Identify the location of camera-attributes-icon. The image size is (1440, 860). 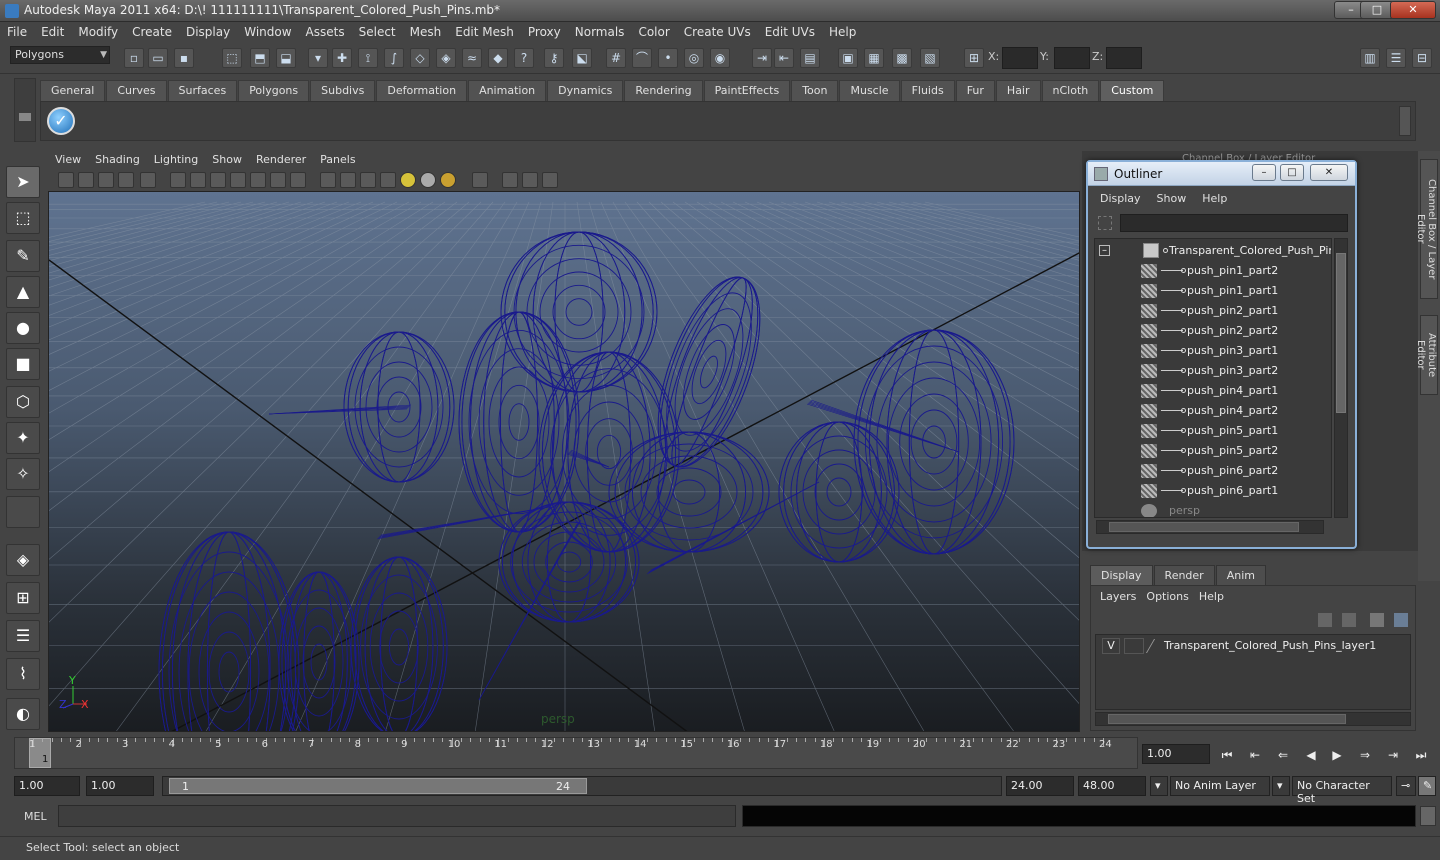
(86, 180).